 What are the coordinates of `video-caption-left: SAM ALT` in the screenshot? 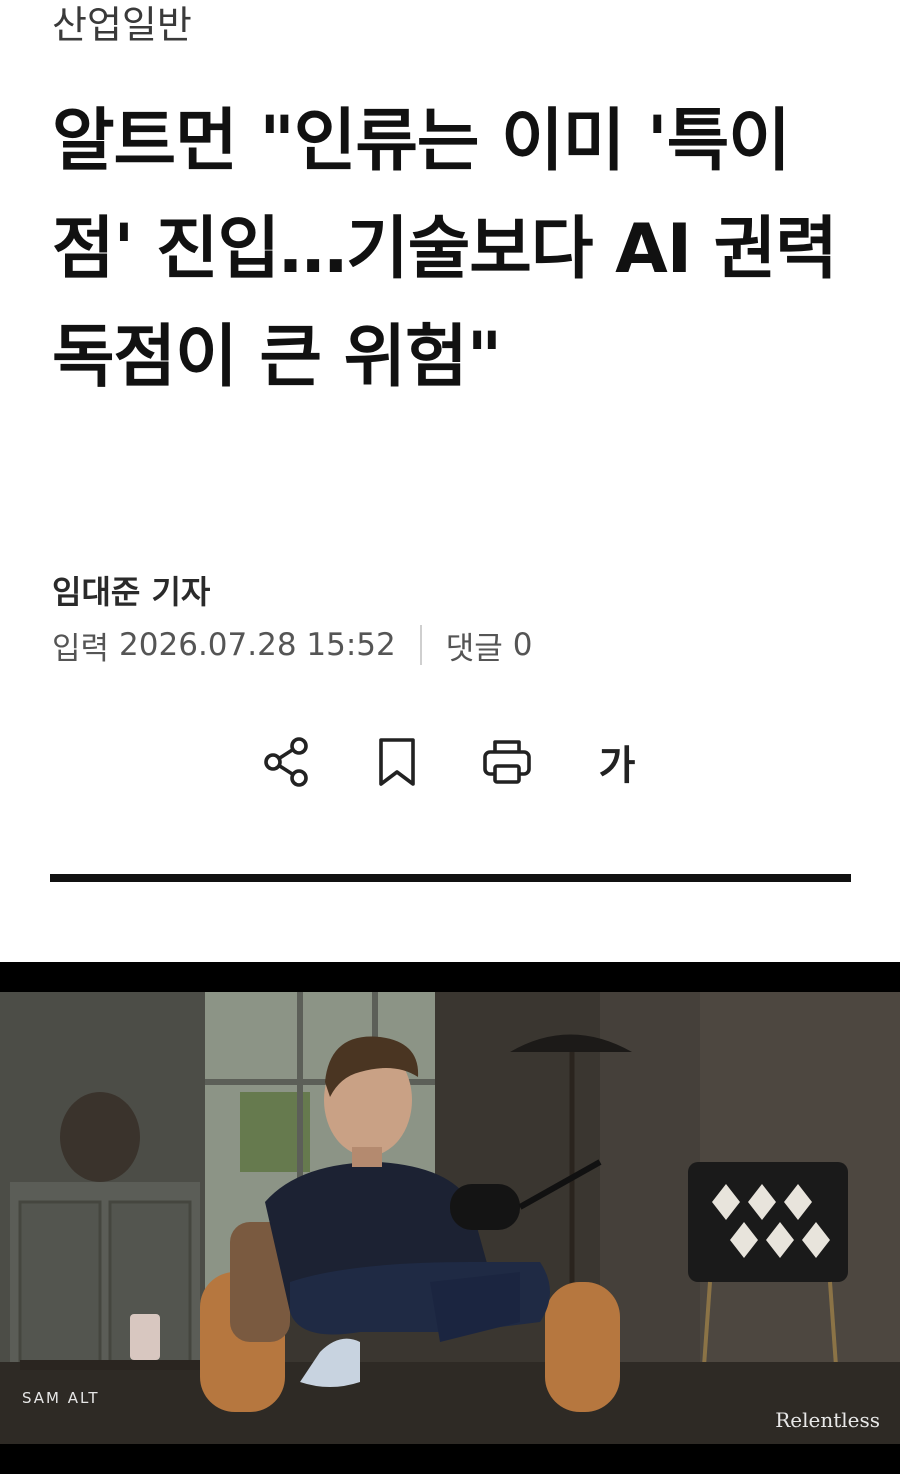 It's located at (61, 1398).